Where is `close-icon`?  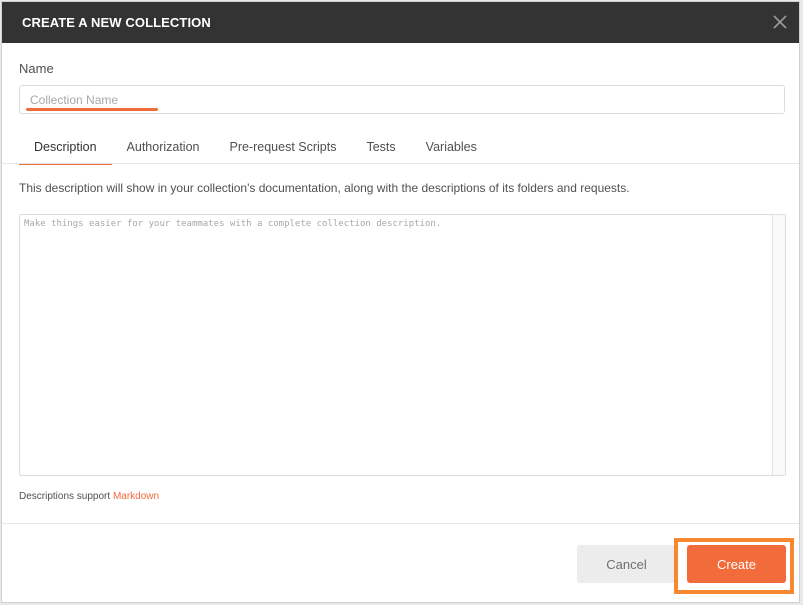
close-icon is located at coordinates (780, 22).